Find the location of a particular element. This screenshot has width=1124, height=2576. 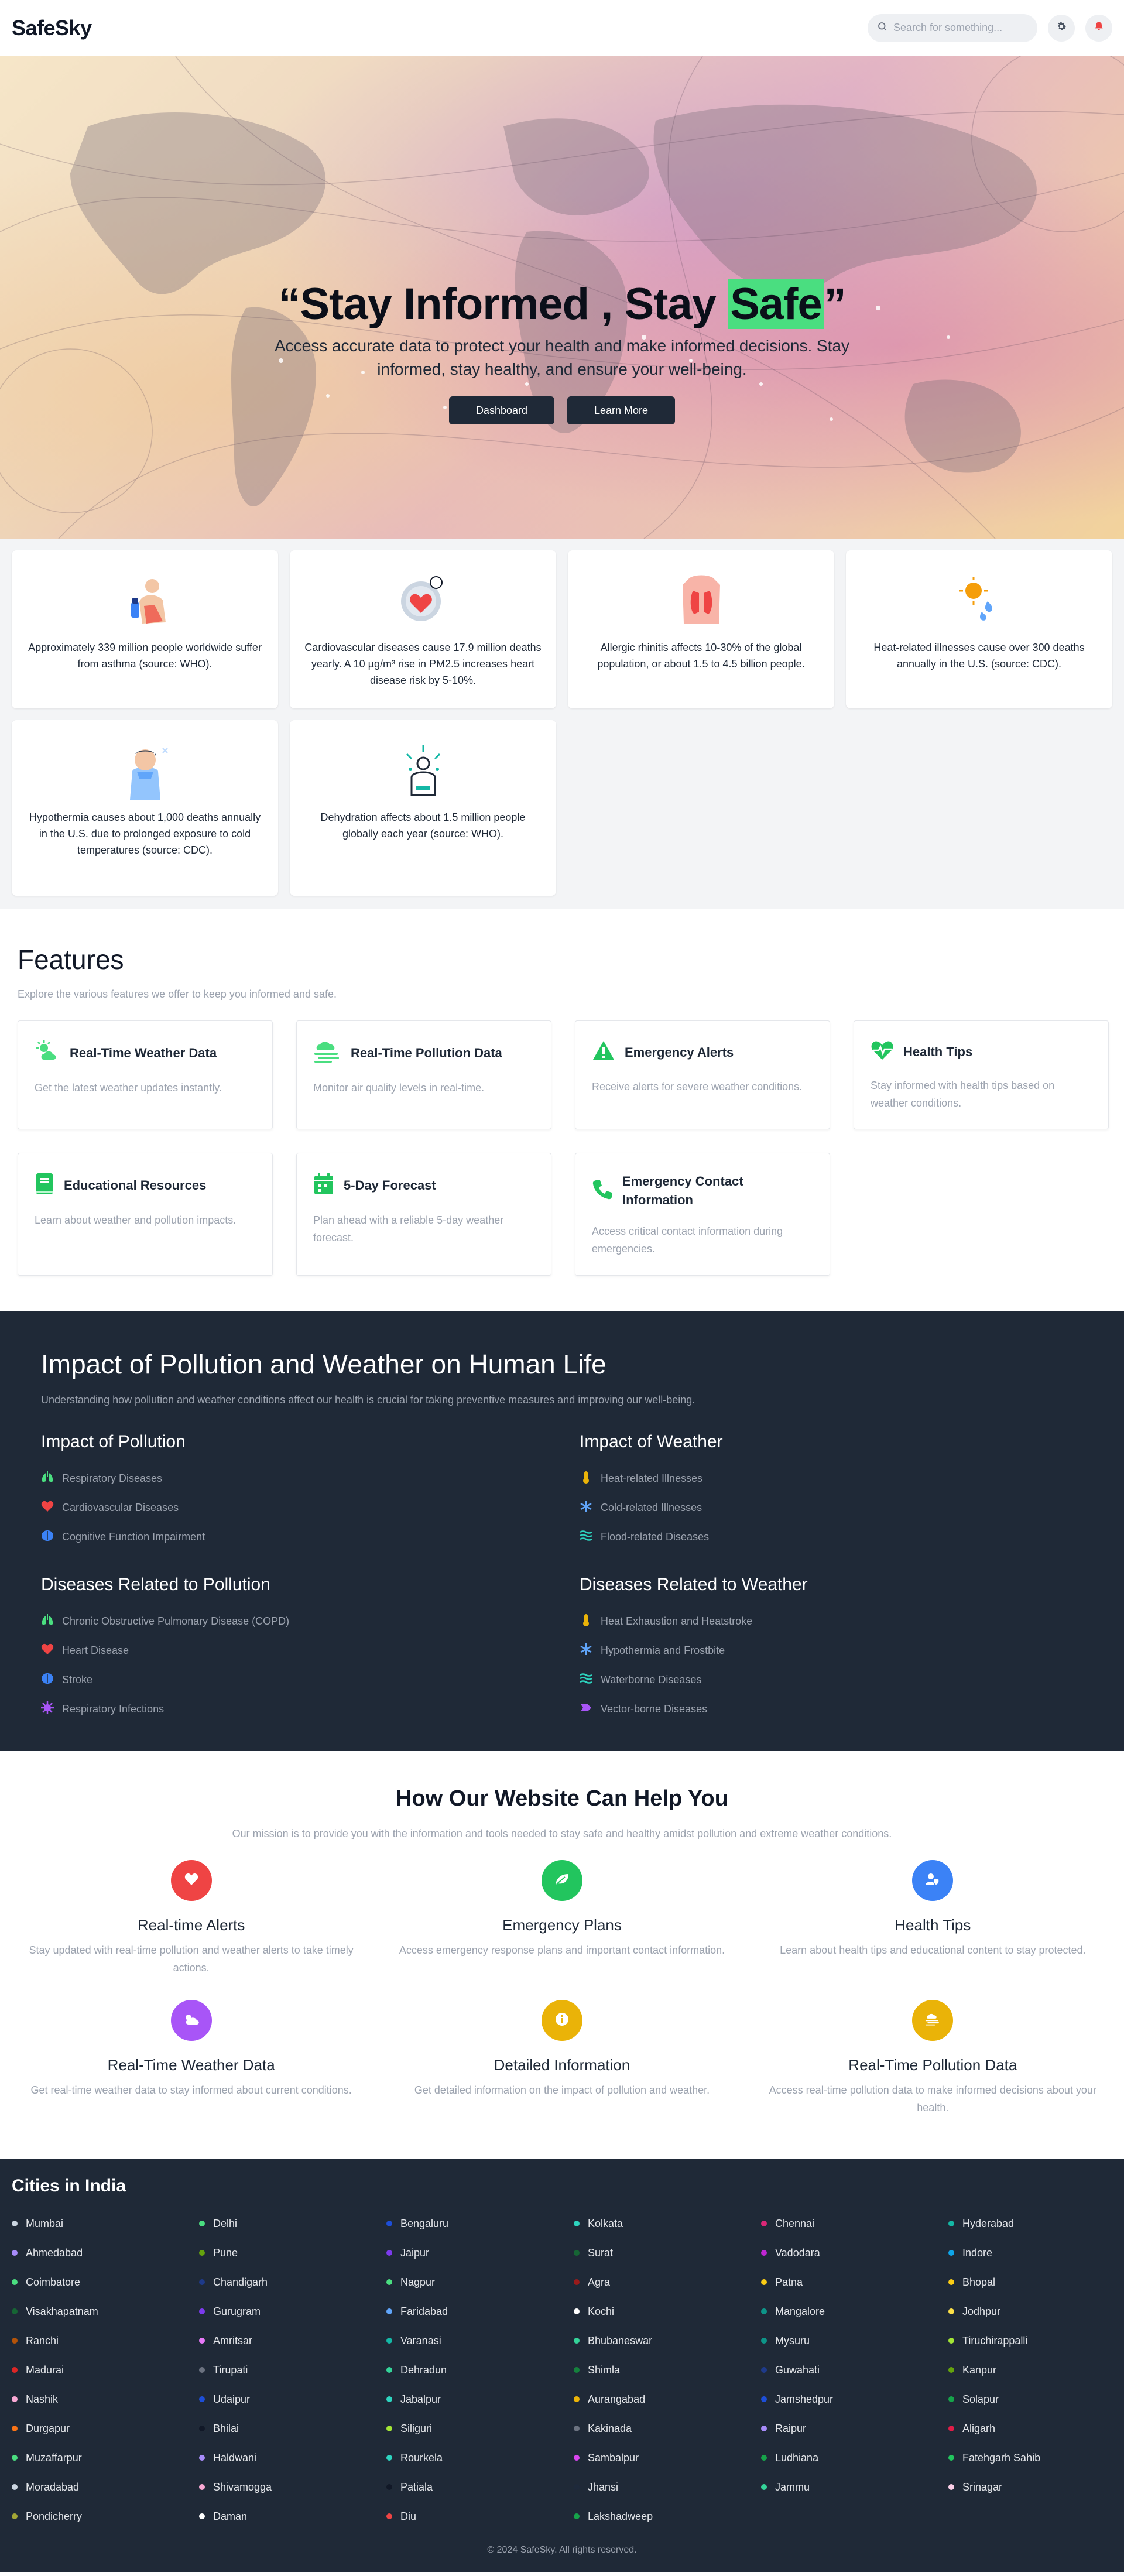

city-link: Hyderabad is located at coordinates (1036, 2223).